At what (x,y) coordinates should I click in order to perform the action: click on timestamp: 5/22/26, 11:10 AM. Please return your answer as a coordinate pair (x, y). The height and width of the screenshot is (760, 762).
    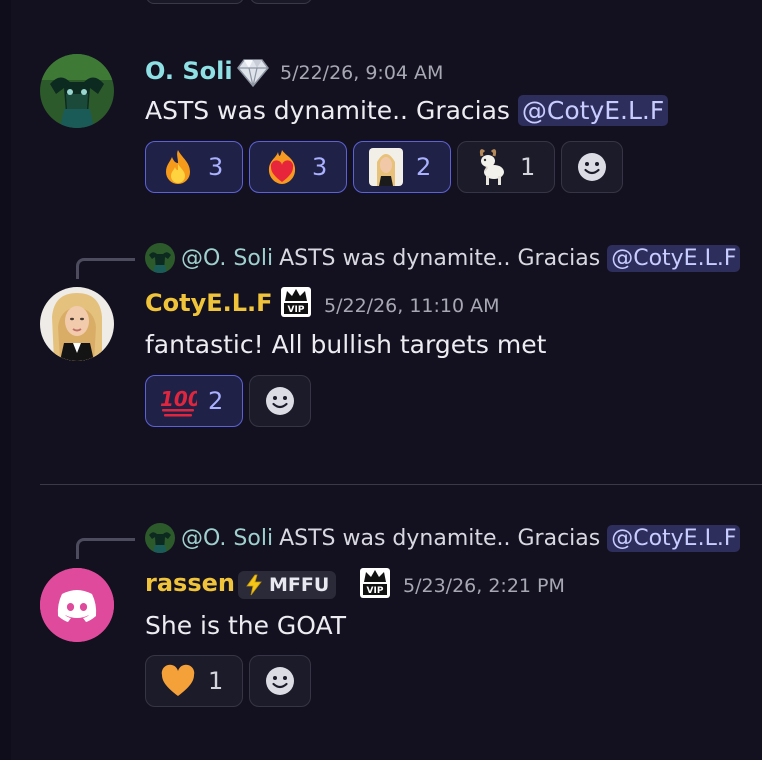
    Looking at the image, I should click on (412, 306).